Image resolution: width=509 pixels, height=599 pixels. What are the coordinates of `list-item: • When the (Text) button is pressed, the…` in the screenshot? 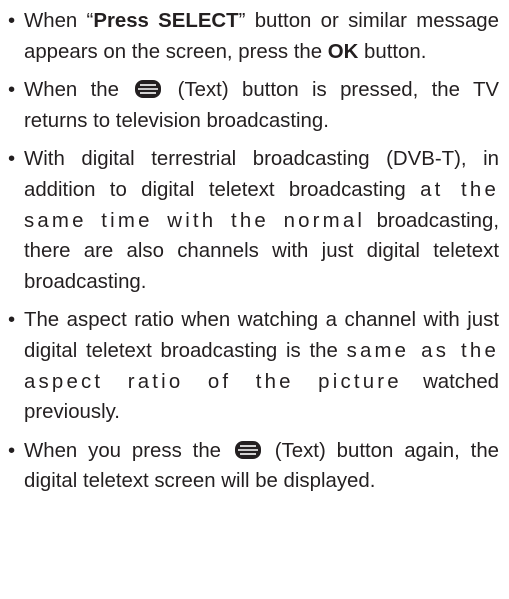 It's located at (253, 105).